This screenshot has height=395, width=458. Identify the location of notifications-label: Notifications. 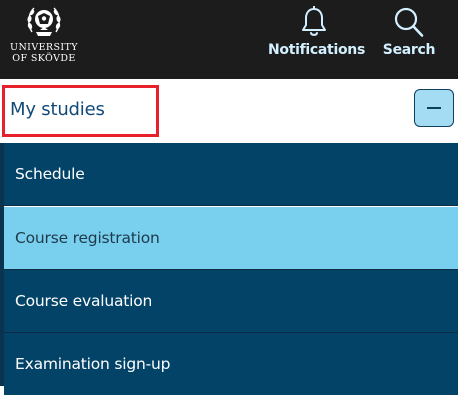
(316, 50).